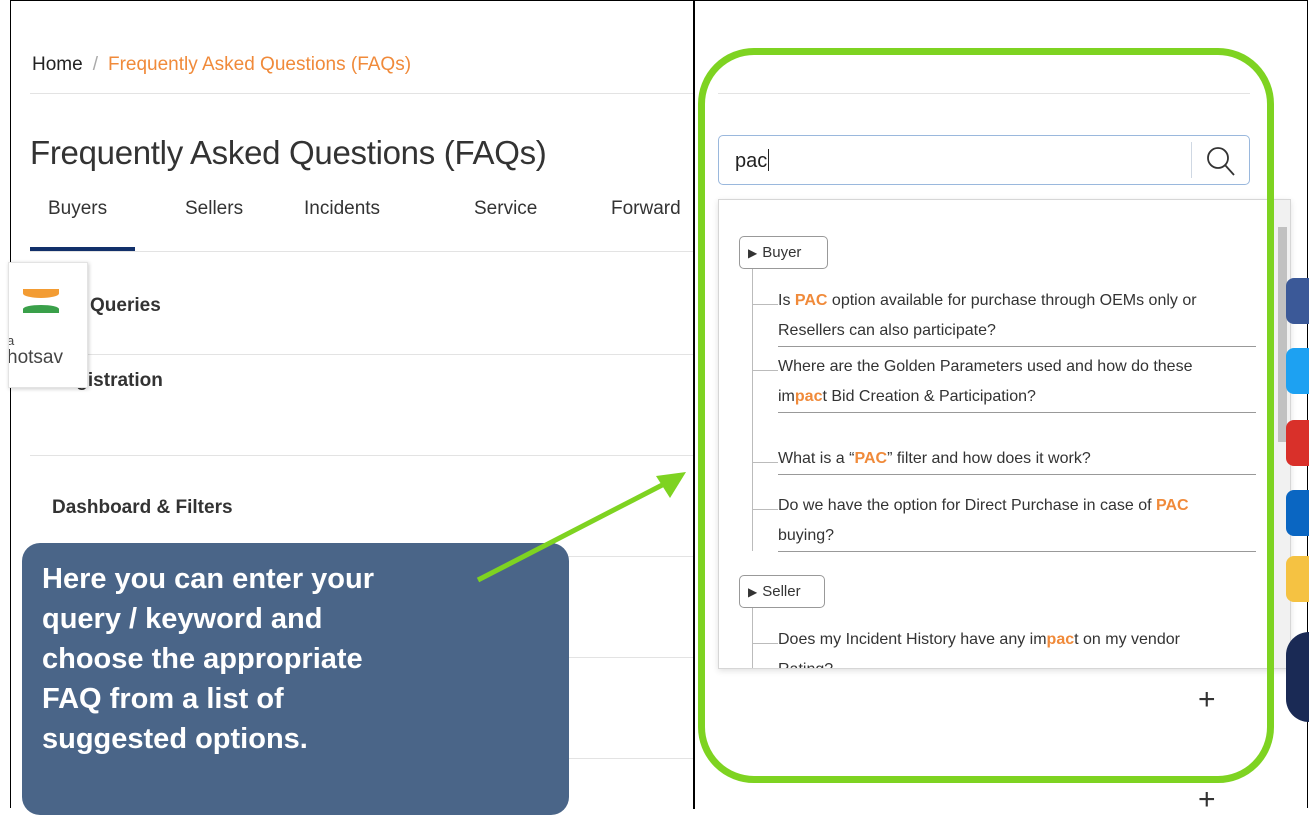 The width and height of the screenshot is (1309, 817). What do you see at coordinates (1297, 371) in the screenshot?
I see `twitter-icon` at bounding box center [1297, 371].